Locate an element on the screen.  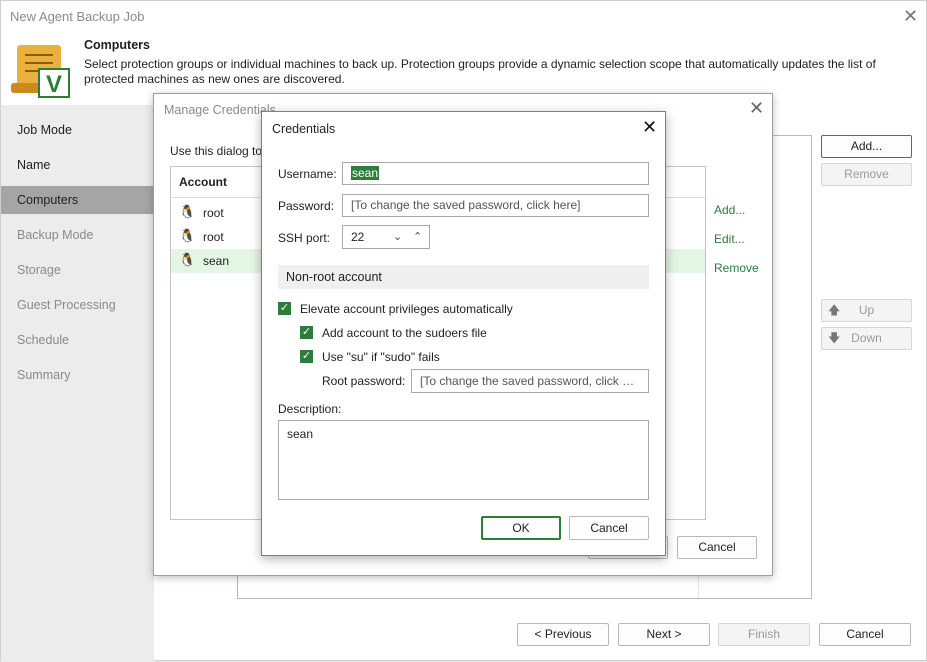
ssh-port-stepper: 22 ⌄ ⌃ is located at coordinates (386, 237).